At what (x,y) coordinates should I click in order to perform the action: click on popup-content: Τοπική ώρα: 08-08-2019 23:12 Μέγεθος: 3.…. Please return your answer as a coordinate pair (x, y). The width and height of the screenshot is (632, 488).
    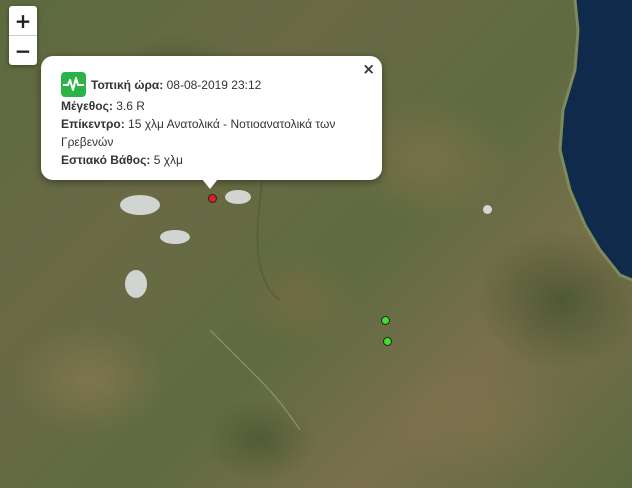
    Looking at the image, I should click on (211, 120).